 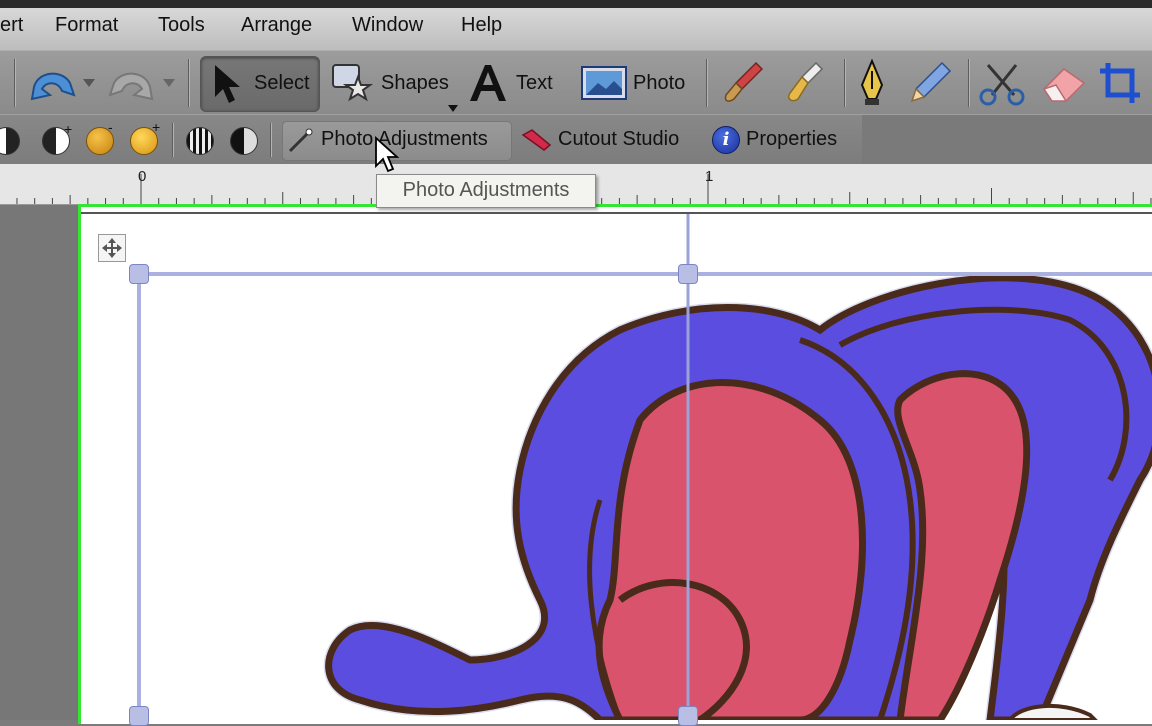 What do you see at coordinates (486, 191) in the screenshot?
I see `tooltip: Photo Adjustments` at bounding box center [486, 191].